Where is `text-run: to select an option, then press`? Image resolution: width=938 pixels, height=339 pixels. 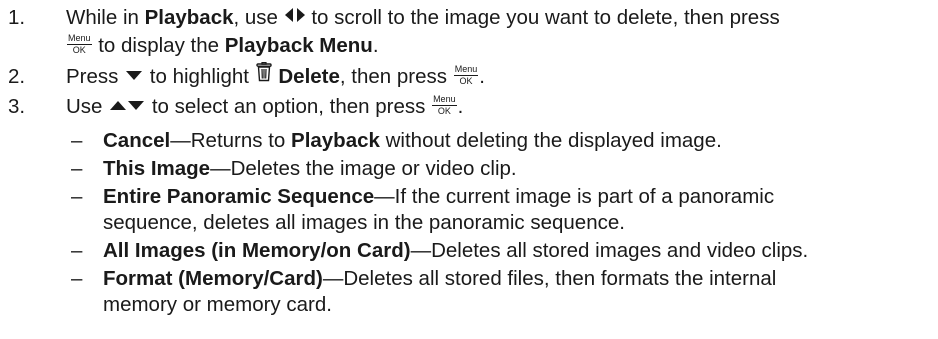
text-run: to select an option, then press is located at coordinates (289, 106).